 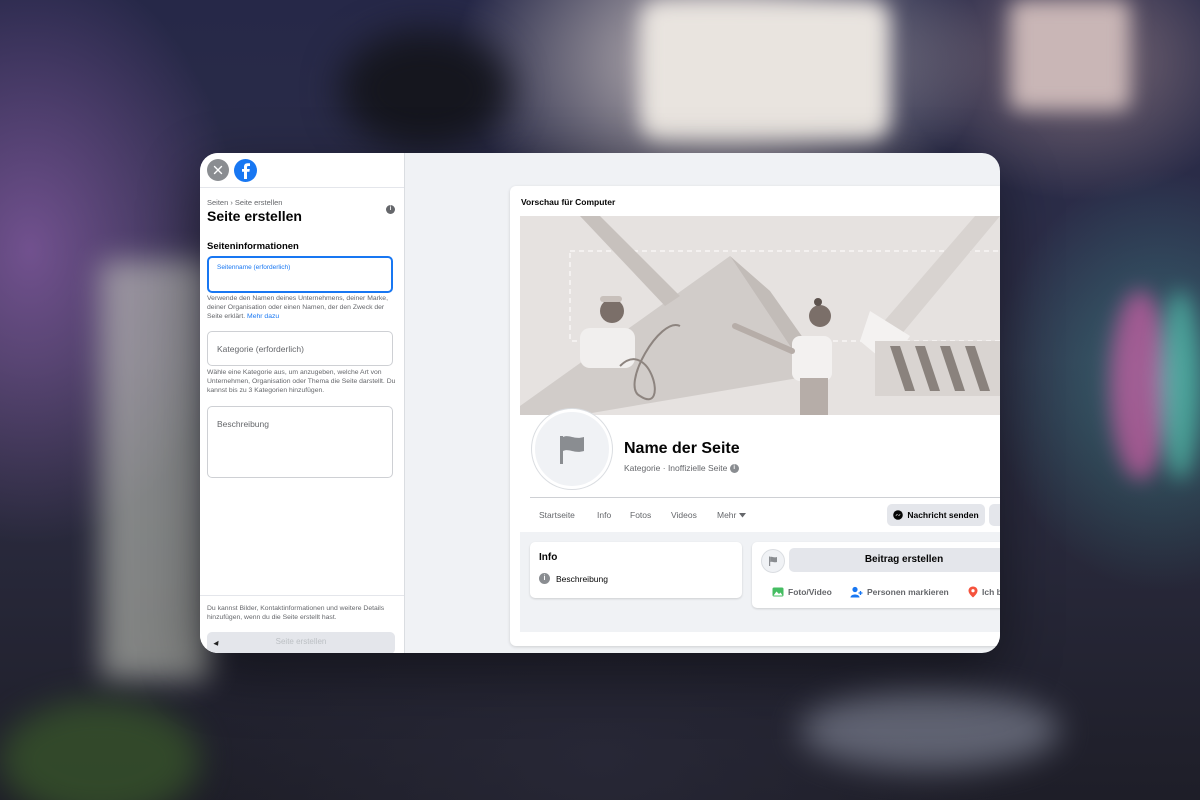 I want to click on tab-info: Info, so click(x=604, y=515).